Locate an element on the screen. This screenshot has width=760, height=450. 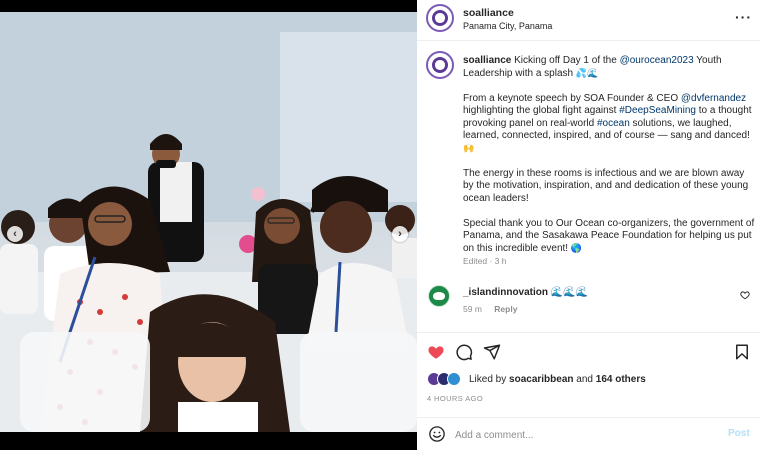
likes-count-link: 164 others is located at coordinates (621, 379).